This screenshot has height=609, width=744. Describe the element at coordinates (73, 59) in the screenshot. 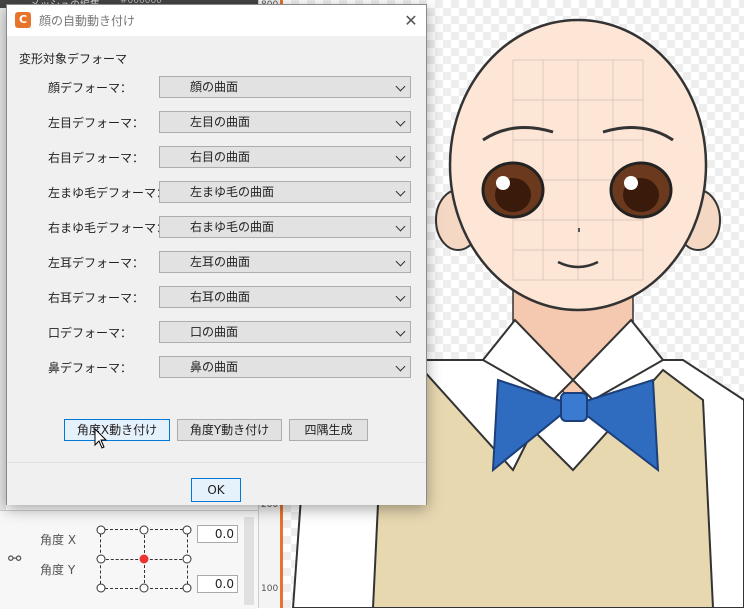

I see `section-label: 変形対象デフォーマ` at that location.